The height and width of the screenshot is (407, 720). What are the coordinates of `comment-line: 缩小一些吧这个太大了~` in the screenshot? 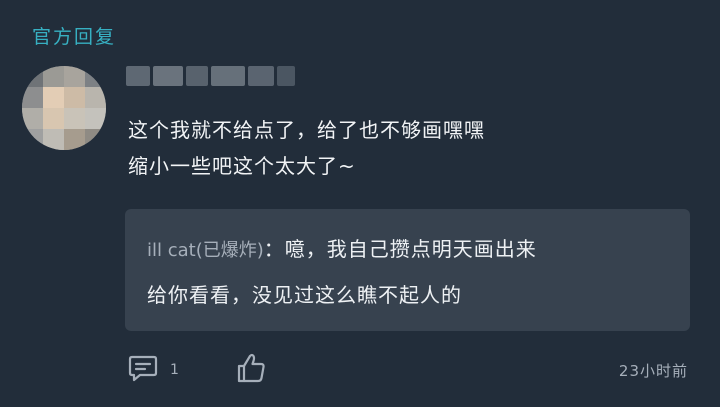 It's located at (242, 166).